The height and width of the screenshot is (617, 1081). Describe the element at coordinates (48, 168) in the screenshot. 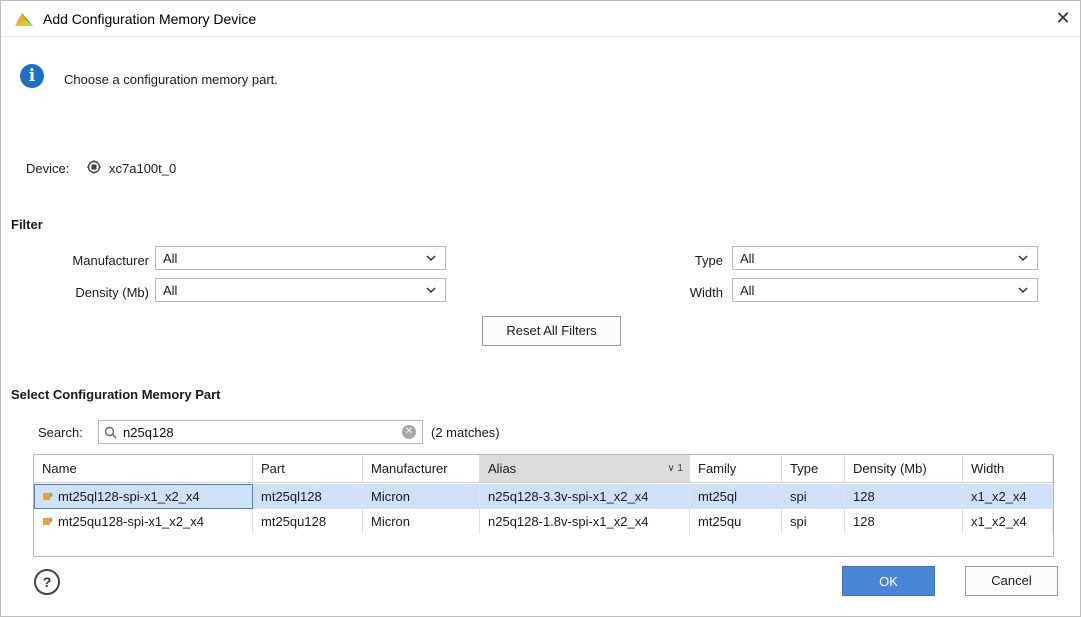

I see `device-label: Device:` at that location.